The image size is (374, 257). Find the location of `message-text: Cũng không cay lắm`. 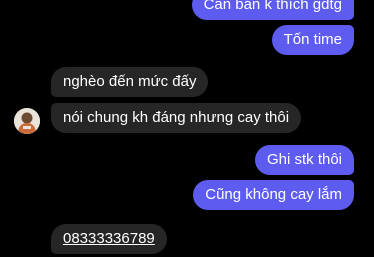

message-text: Cũng không cay lắm is located at coordinates (273, 194).